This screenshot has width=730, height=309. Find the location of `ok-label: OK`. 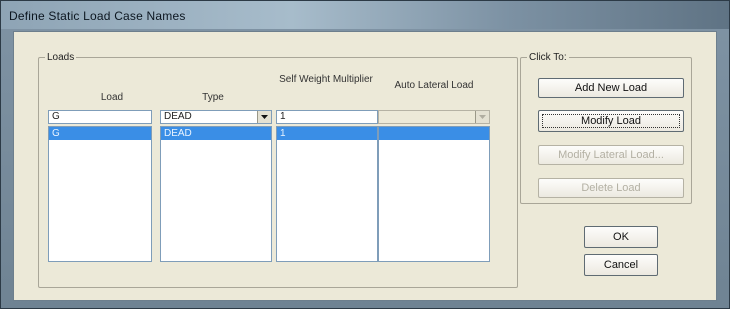

ok-label: OK is located at coordinates (621, 237).